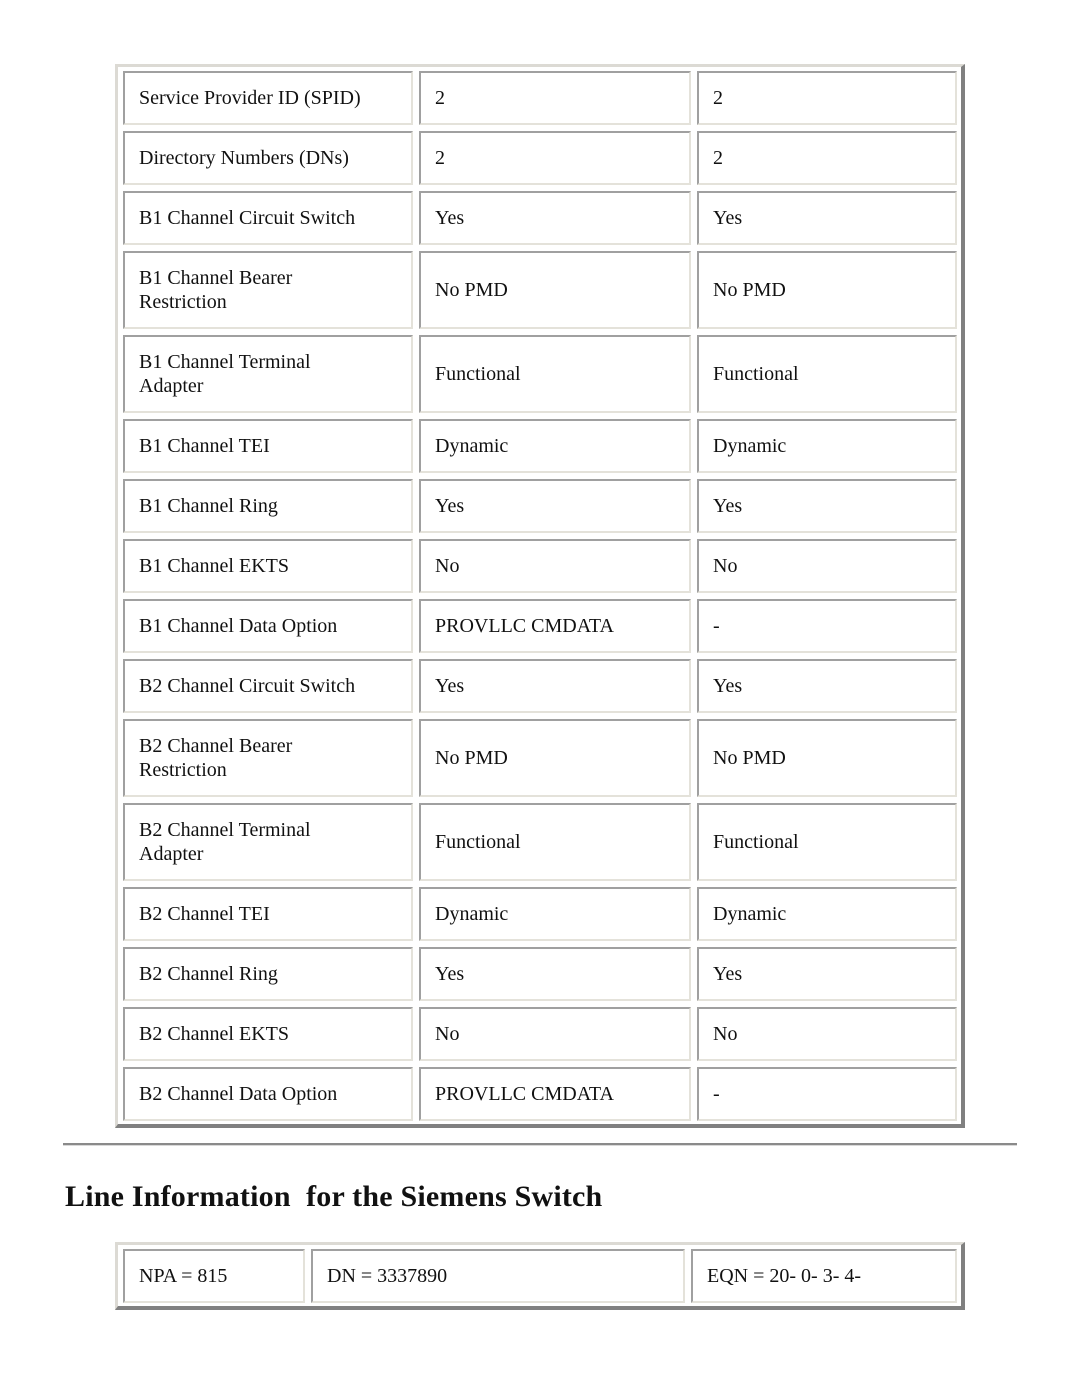  What do you see at coordinates (268, 218) in the screenshot?
I see `row-label: B1 Channel Circuit Switch` at bounding box center [268, 218].